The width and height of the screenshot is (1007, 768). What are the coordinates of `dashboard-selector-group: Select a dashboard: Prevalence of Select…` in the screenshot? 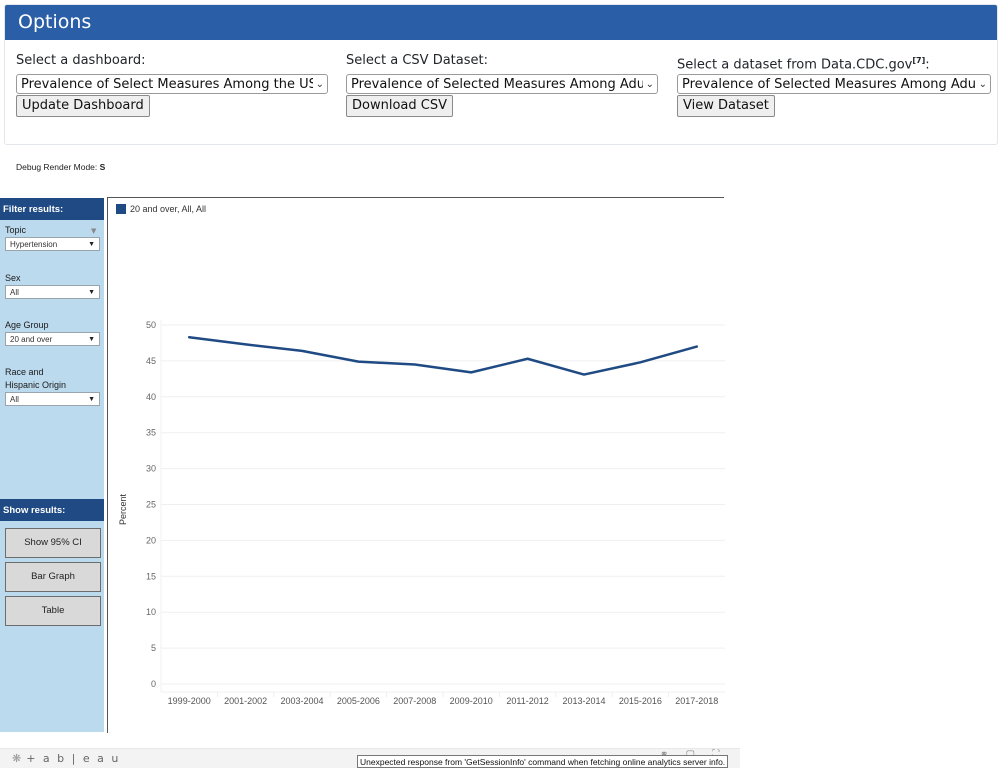 It's located at (172, 84).